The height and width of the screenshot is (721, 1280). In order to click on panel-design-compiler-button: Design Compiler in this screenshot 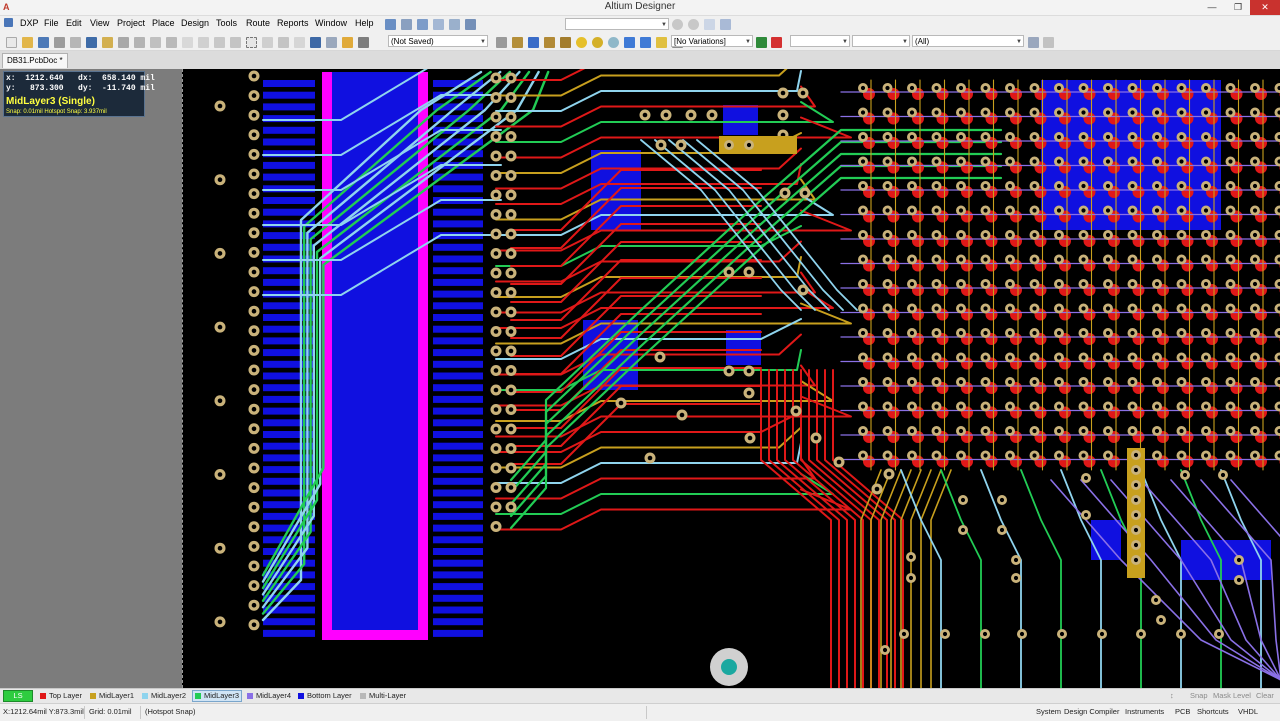, I will do `click(1091, 711)`.